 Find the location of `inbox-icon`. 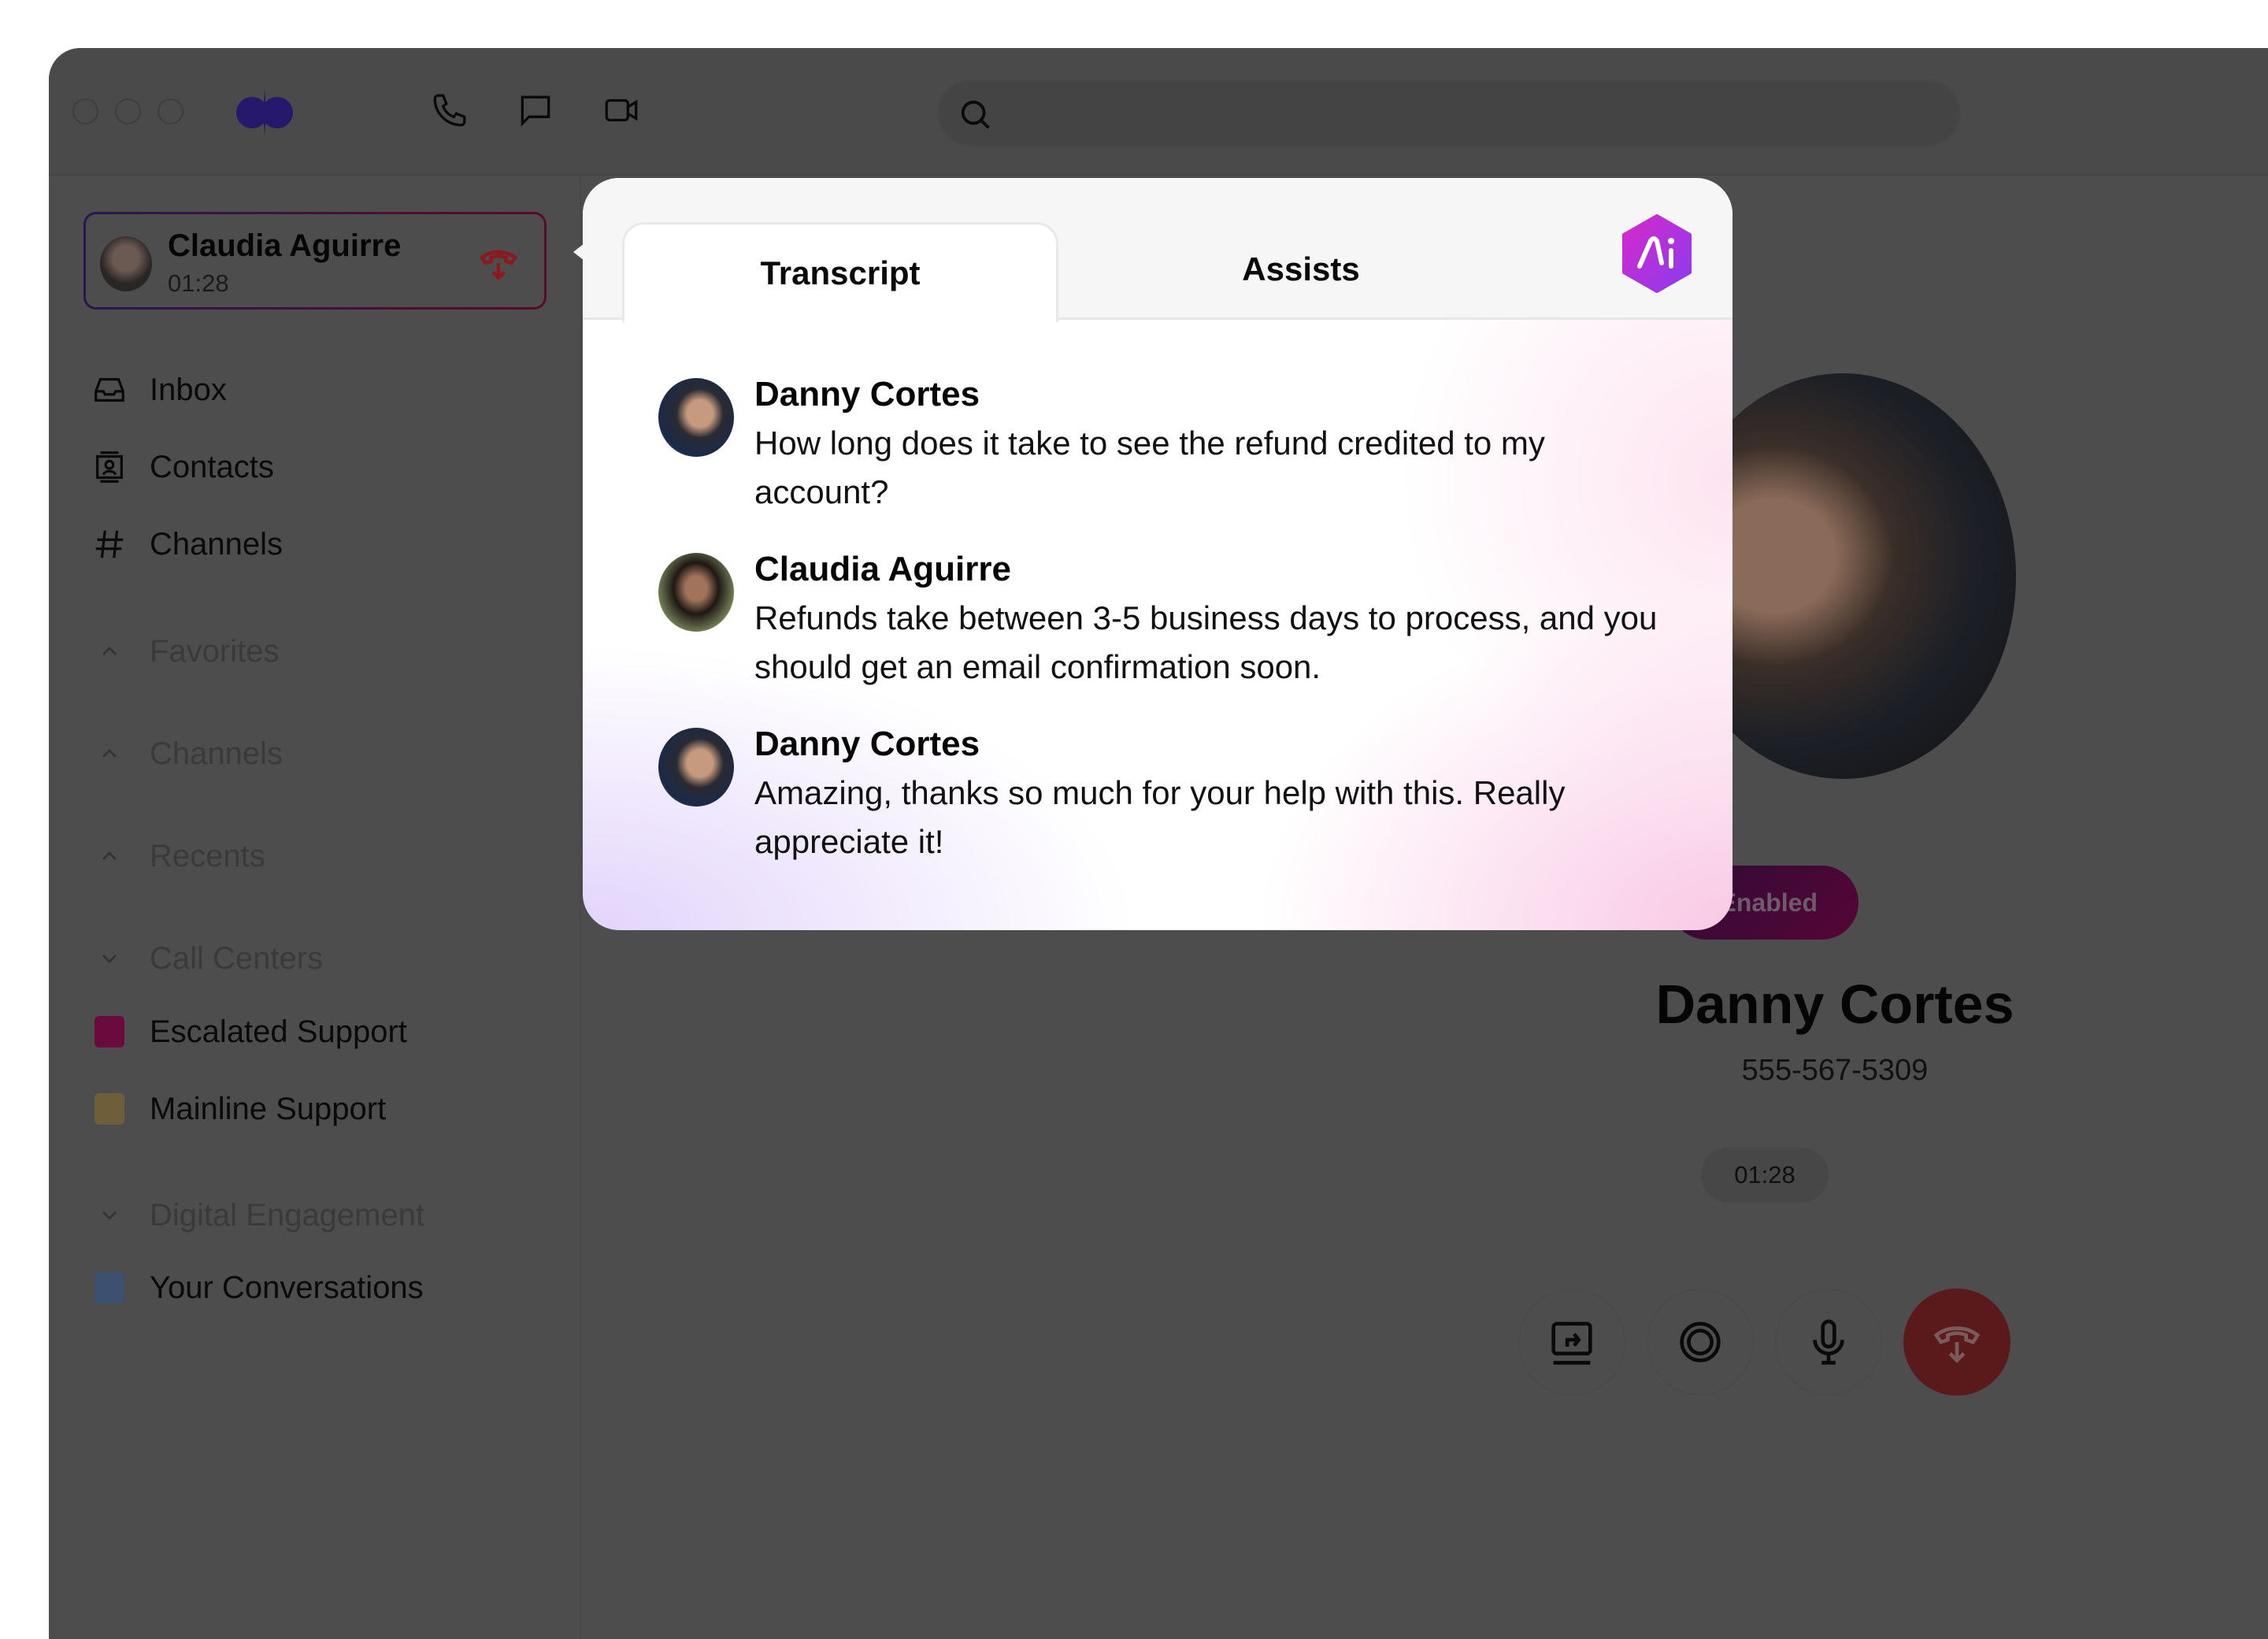

inbox-icon is located at coordinates (109, 389).